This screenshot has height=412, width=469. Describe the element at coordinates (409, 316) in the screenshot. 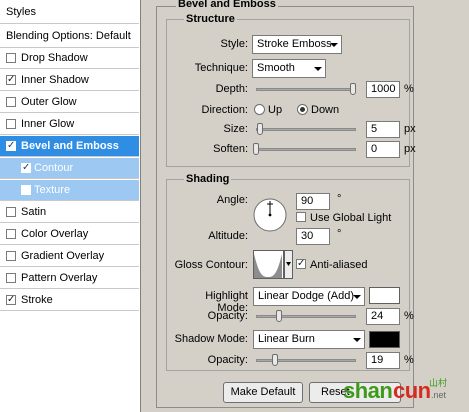

I see `highlight-opacity-unit: %` at that location.